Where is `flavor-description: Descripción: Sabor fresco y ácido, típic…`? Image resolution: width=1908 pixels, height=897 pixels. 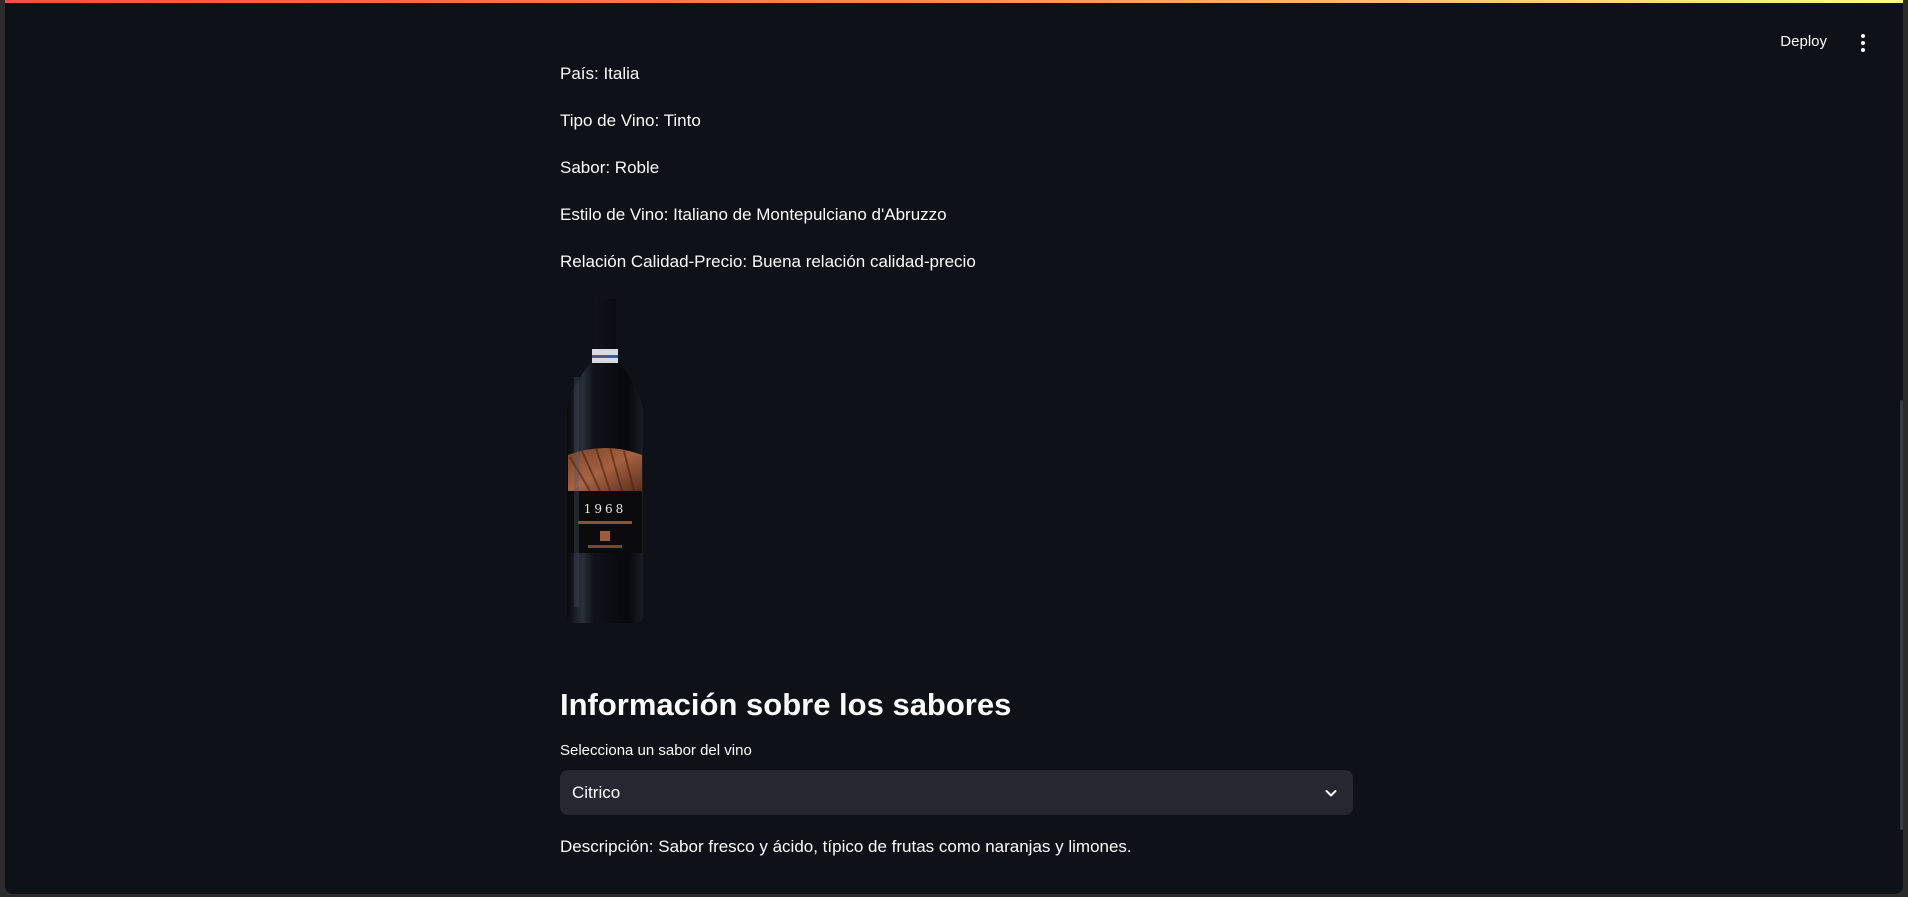
flavor-description: Descripción: Sabor fresco y ácido, típic… is located at coordinates (846, 846).